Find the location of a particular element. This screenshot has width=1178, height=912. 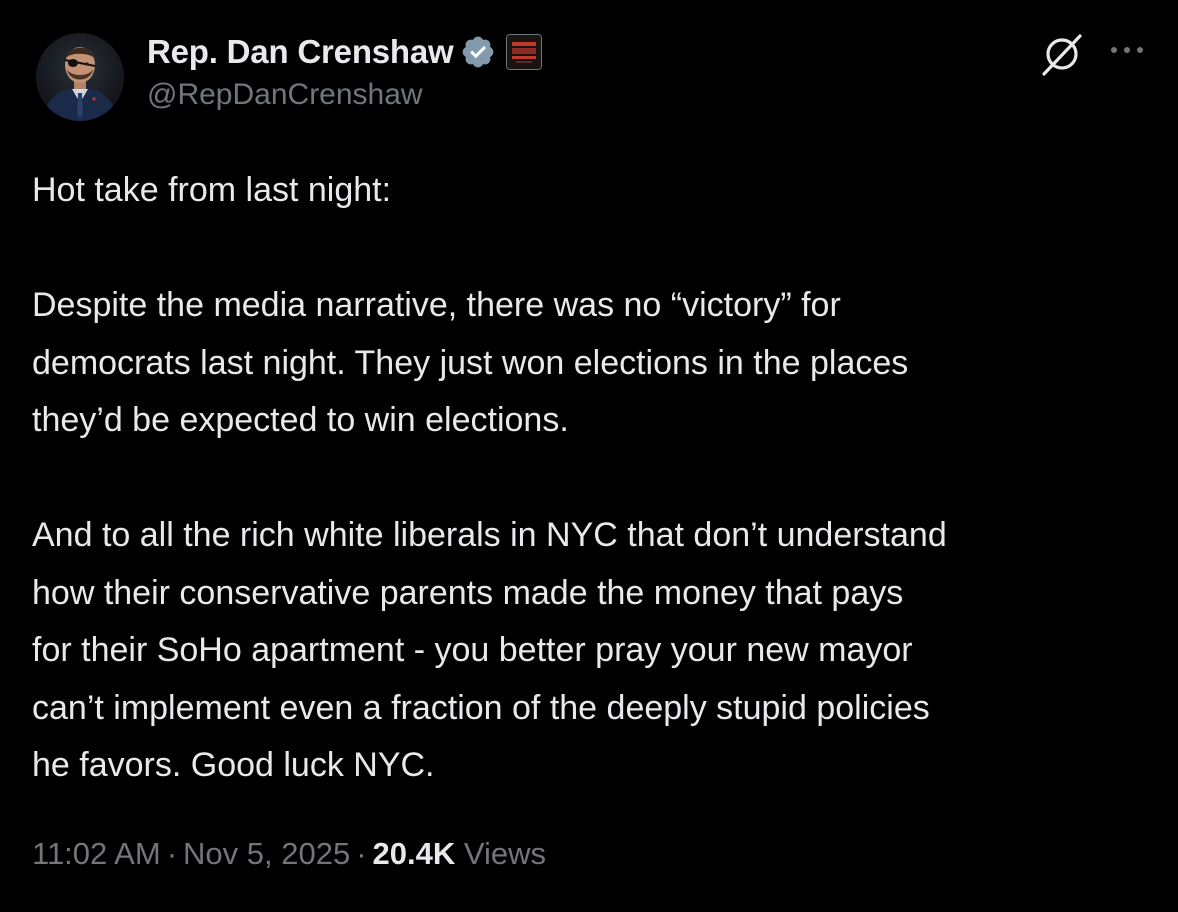

affiliate-badge-icon is located at coordinates (523, 52).